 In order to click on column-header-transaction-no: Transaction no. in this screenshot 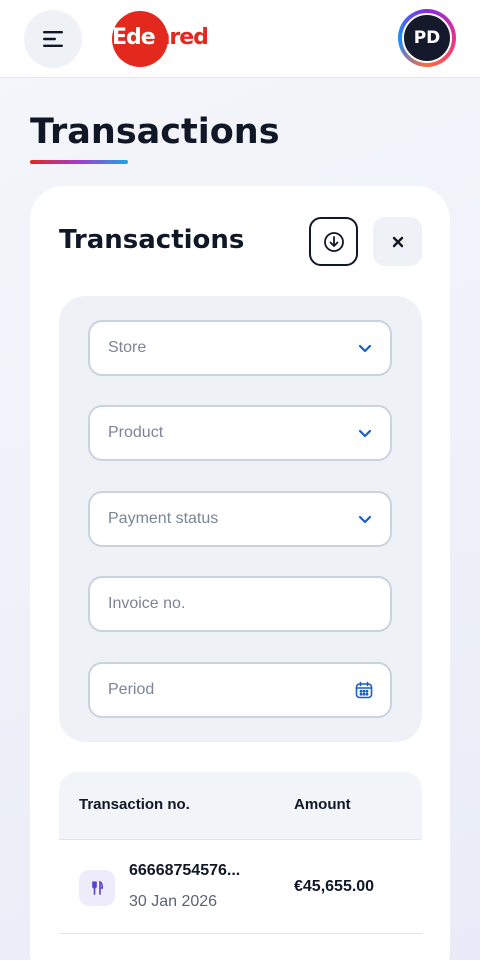, I will do `click(134, 804)`.